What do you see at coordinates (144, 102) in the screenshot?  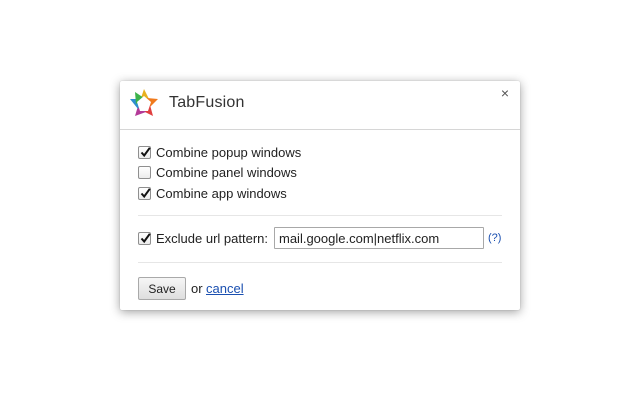 I see `tabfusion-logo-icon` at bounding box center [144, 102].